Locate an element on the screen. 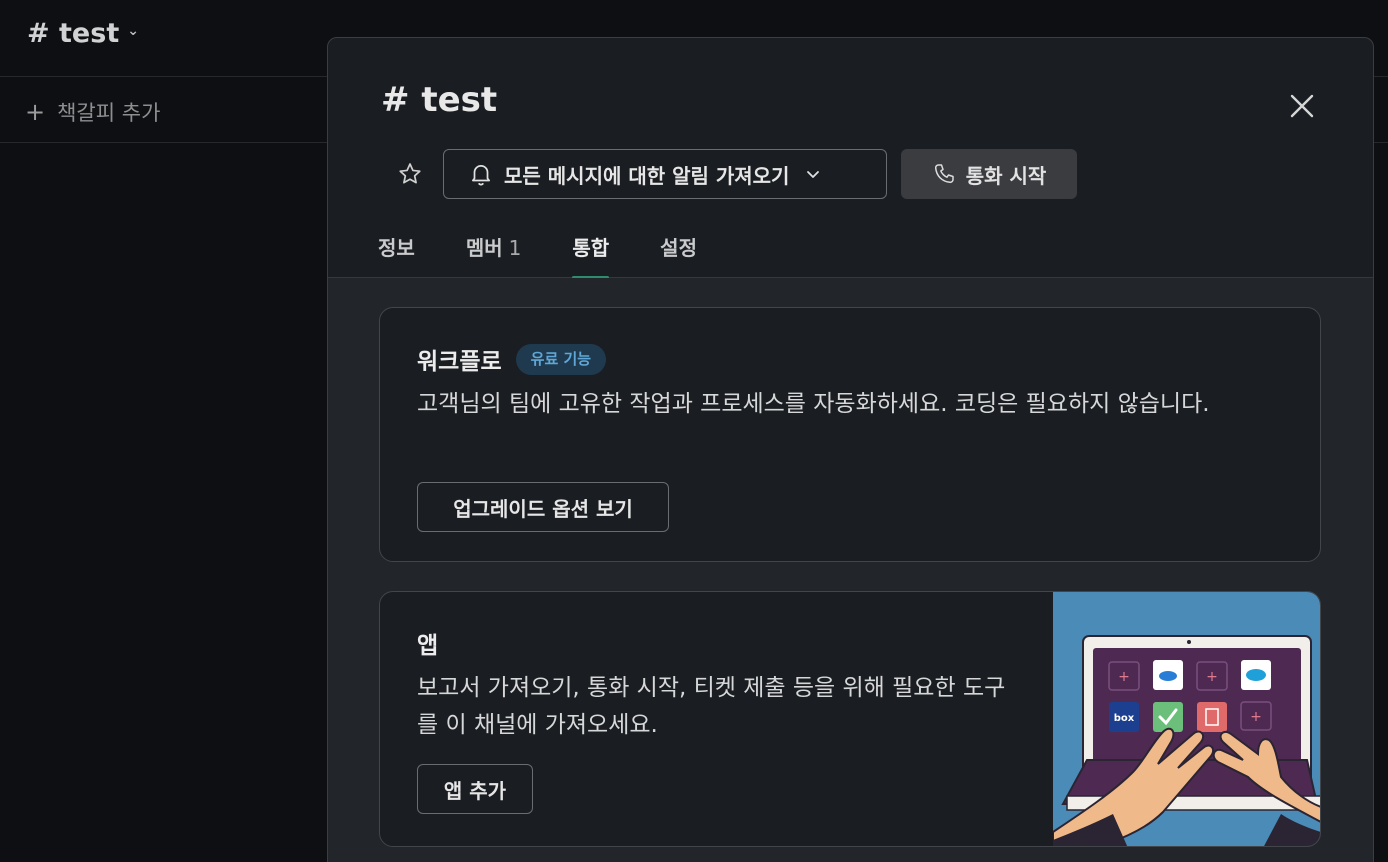 Image resolution: width=1388 pixels, height=862 pixels. notification-button-label: 모든 메시지에 대한 알림 가져오기 is located at coordinates (647, 175).